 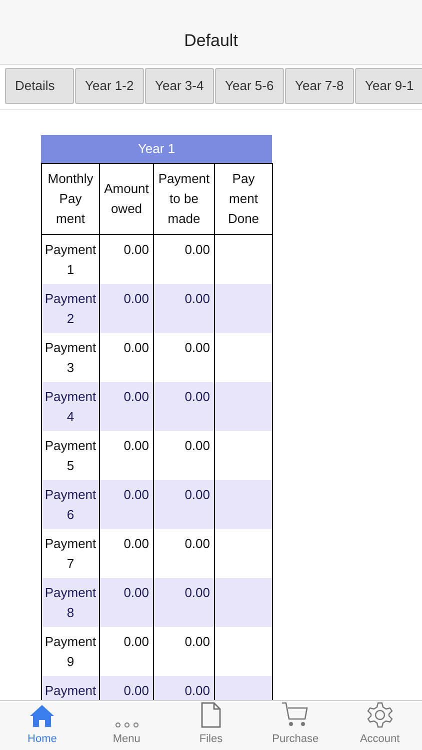 What do you see at coordinates (179, 86) in the screenshot?
I see `year-tab: Year 3-4` at bounding box center [179, 86].